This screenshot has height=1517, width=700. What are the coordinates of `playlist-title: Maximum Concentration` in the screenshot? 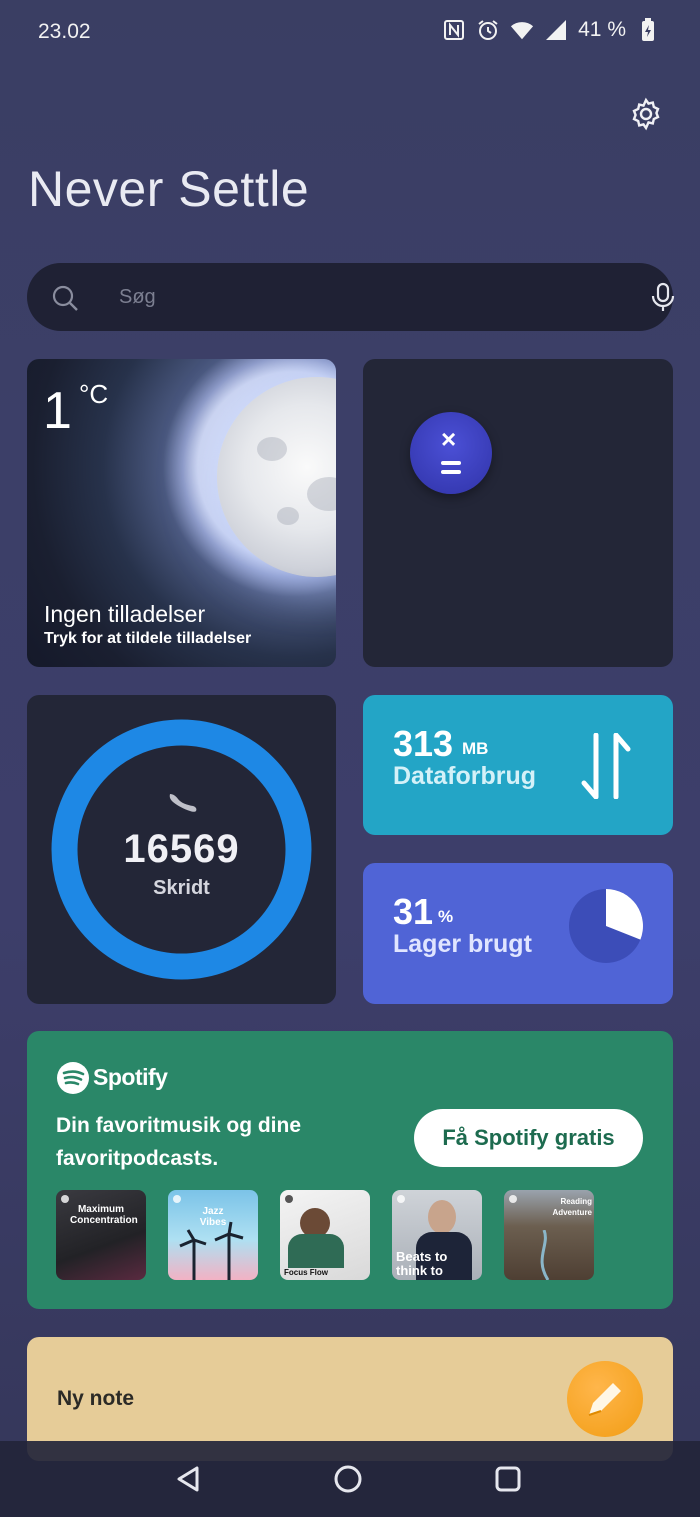 It's located at (104, 1215).